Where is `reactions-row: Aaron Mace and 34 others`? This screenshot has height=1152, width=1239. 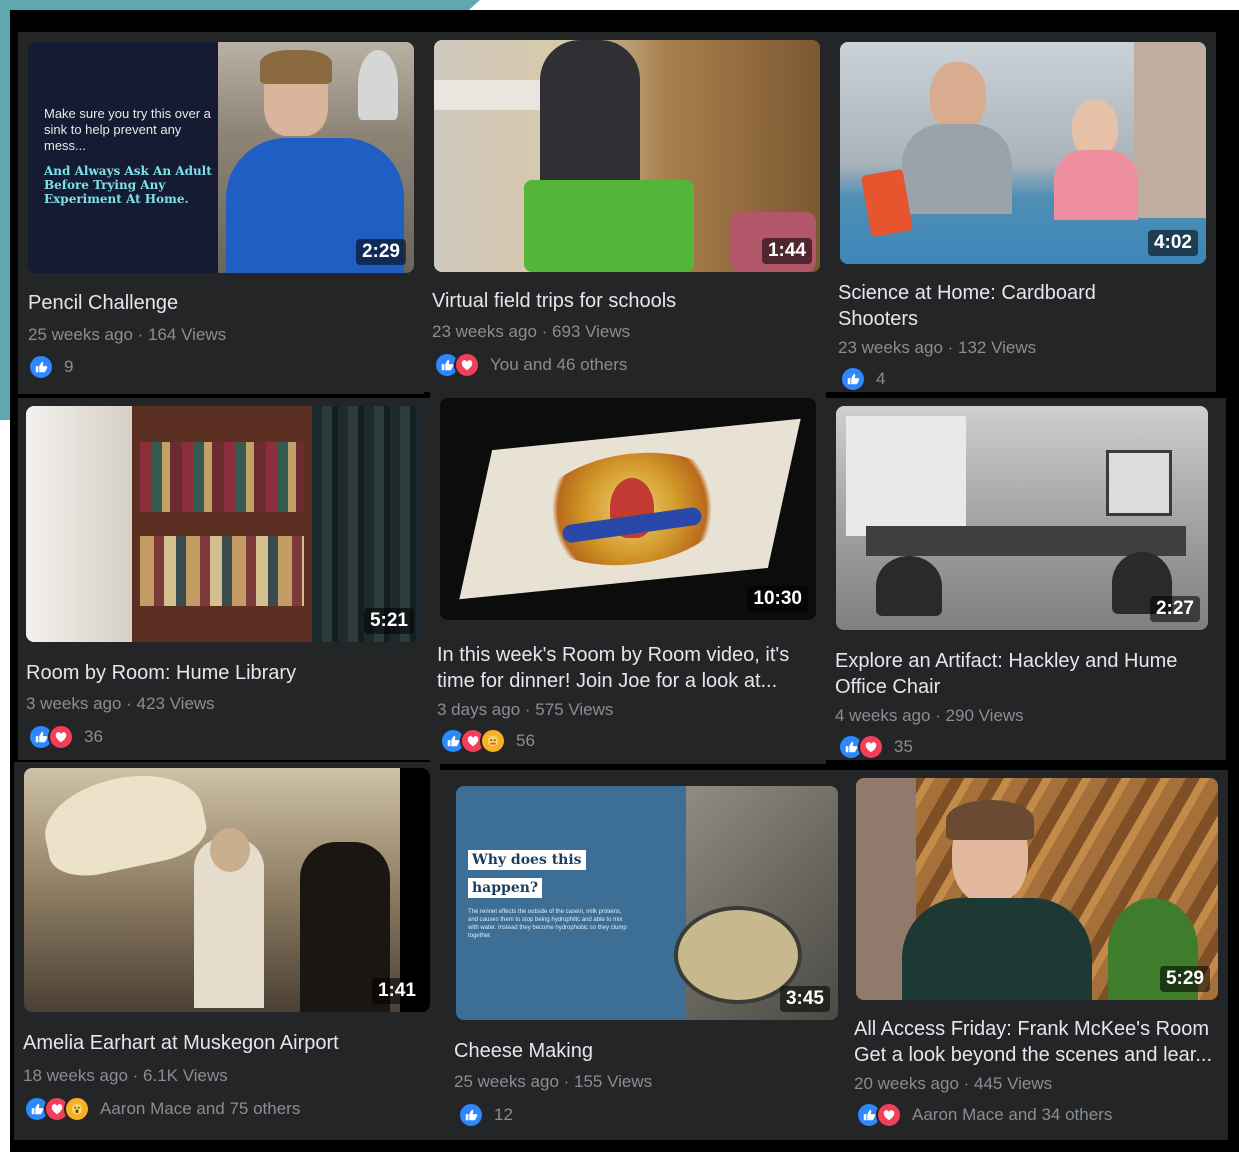 reactions-row: Aaron Mace and 34 others is located at coordinates (984, 1115).